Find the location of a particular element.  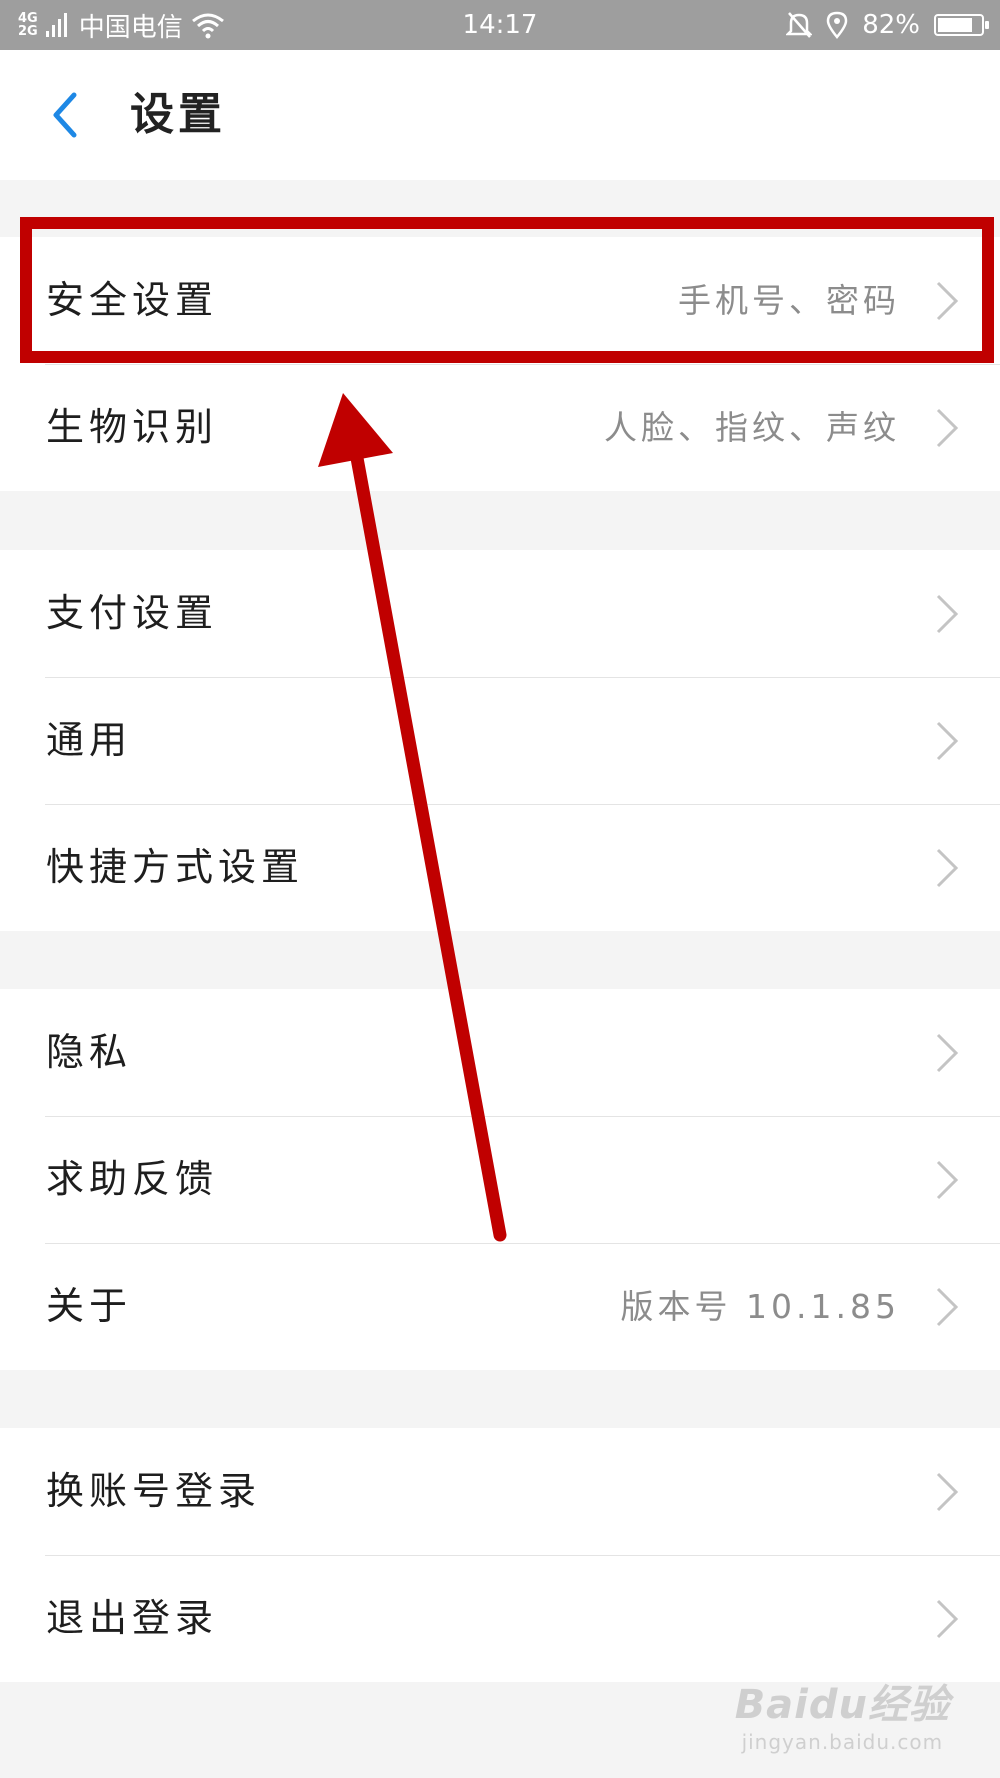

list-item-value: 版本号 10.1.85 is located at coordinates (760, 1306).